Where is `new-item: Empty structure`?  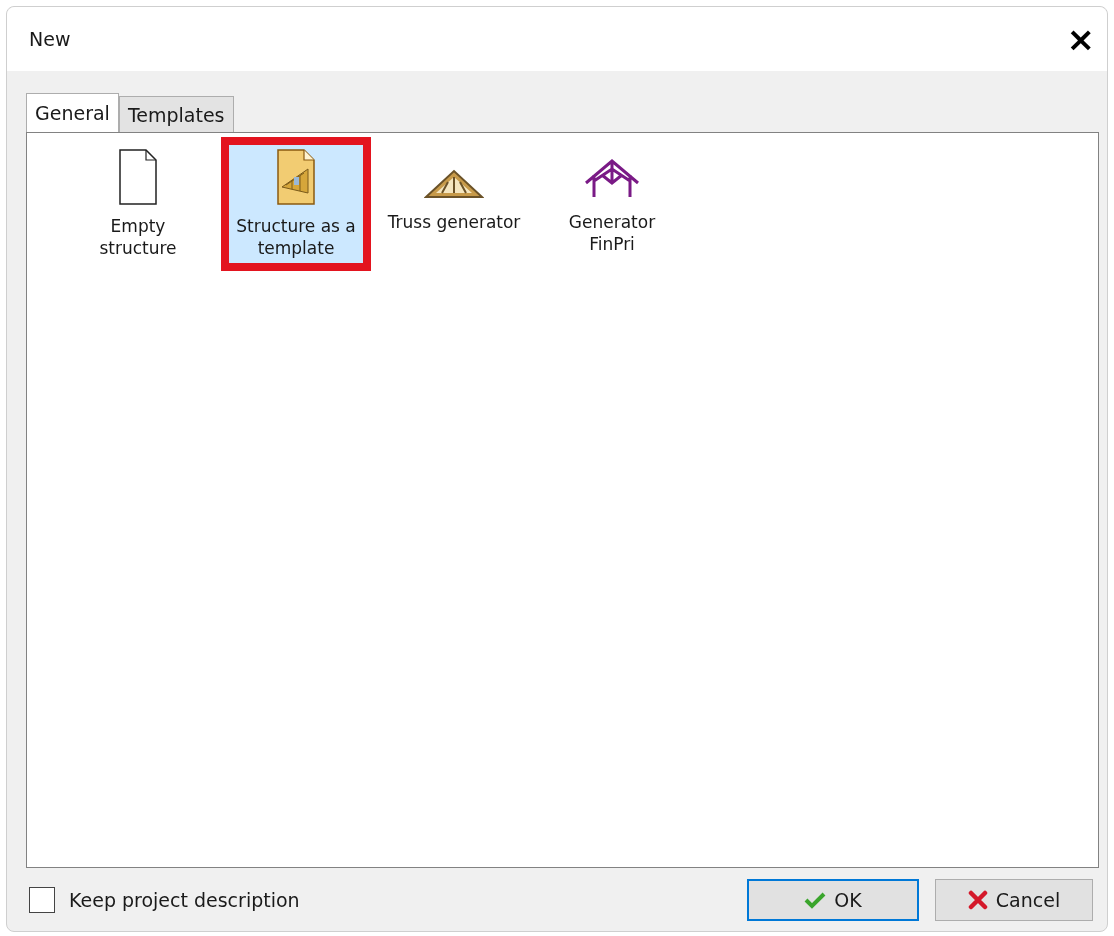 new-item: Empty structure is located at coordinates (138, 204).